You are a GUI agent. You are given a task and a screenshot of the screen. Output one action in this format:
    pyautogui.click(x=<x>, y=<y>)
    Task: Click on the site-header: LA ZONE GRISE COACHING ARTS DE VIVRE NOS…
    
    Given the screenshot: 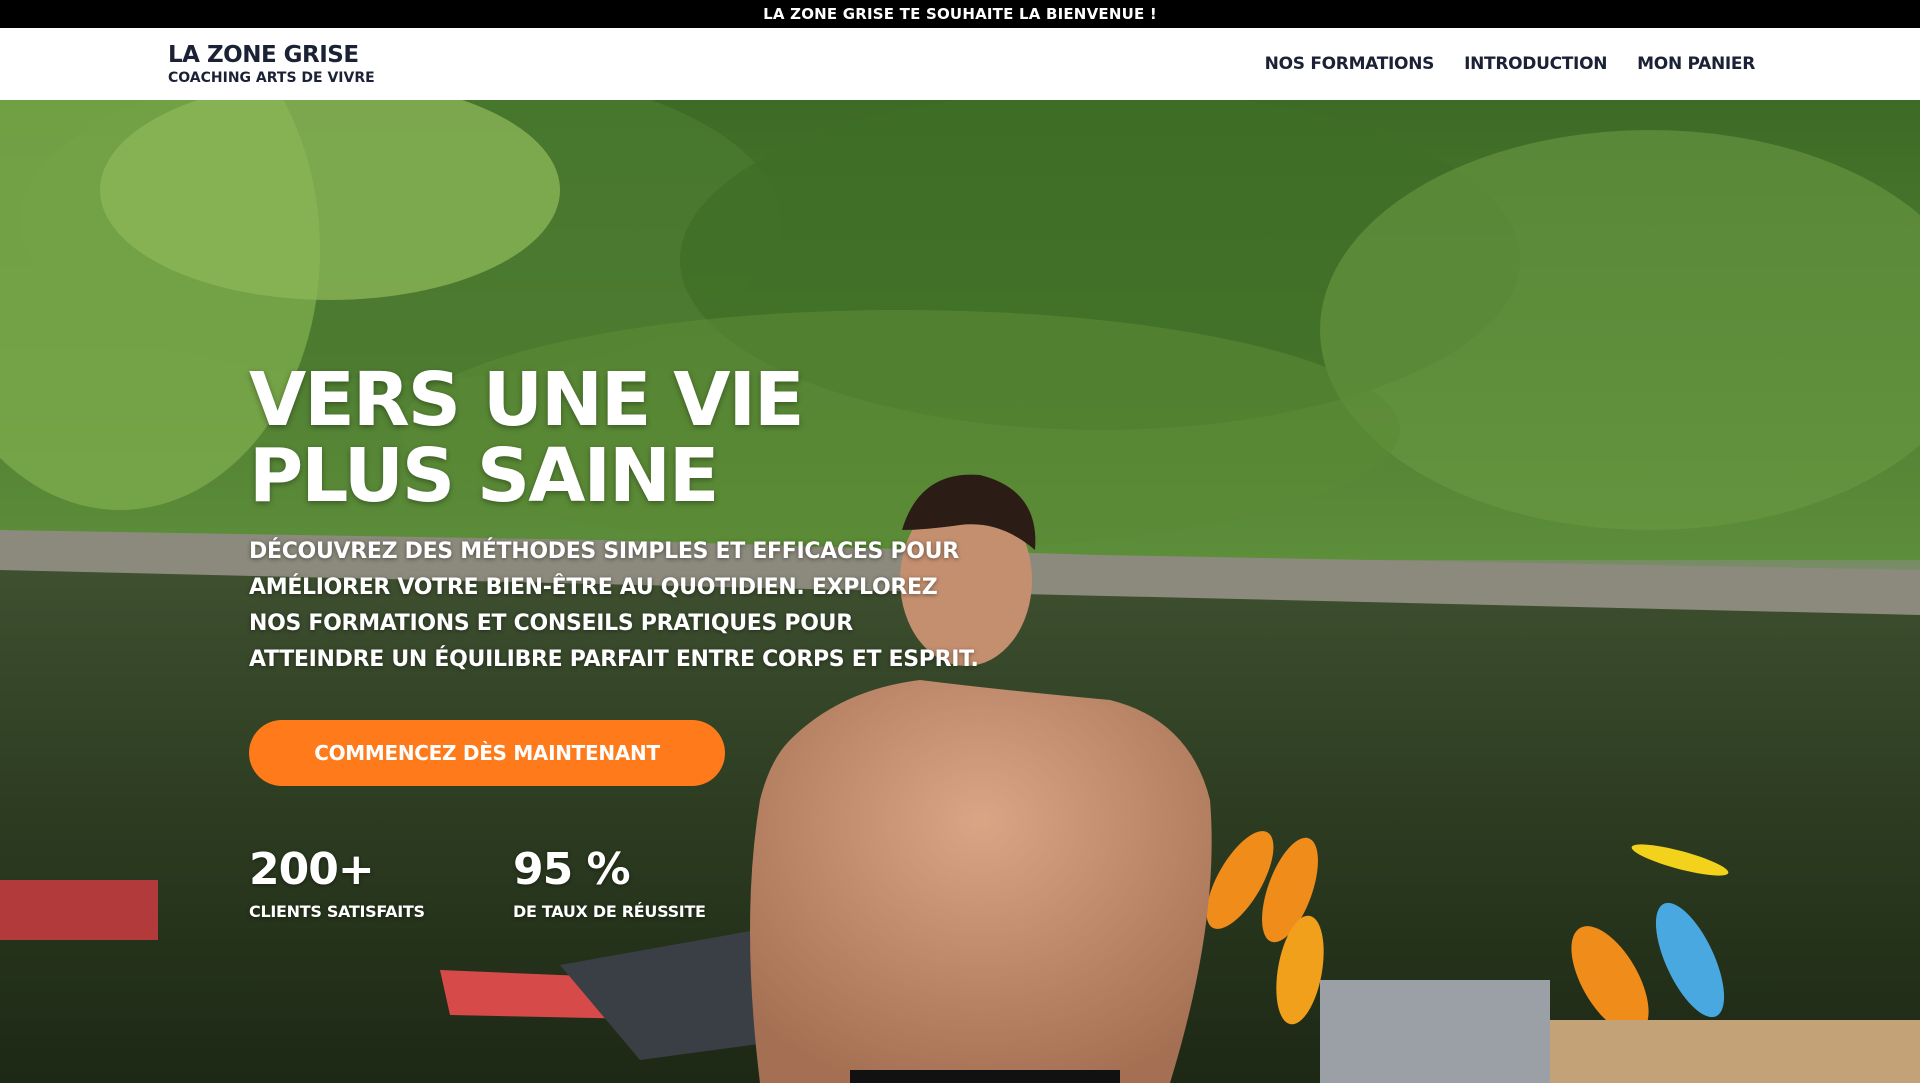 What is the action you would take?
    pyautogui.click(x=960, y=64)
    